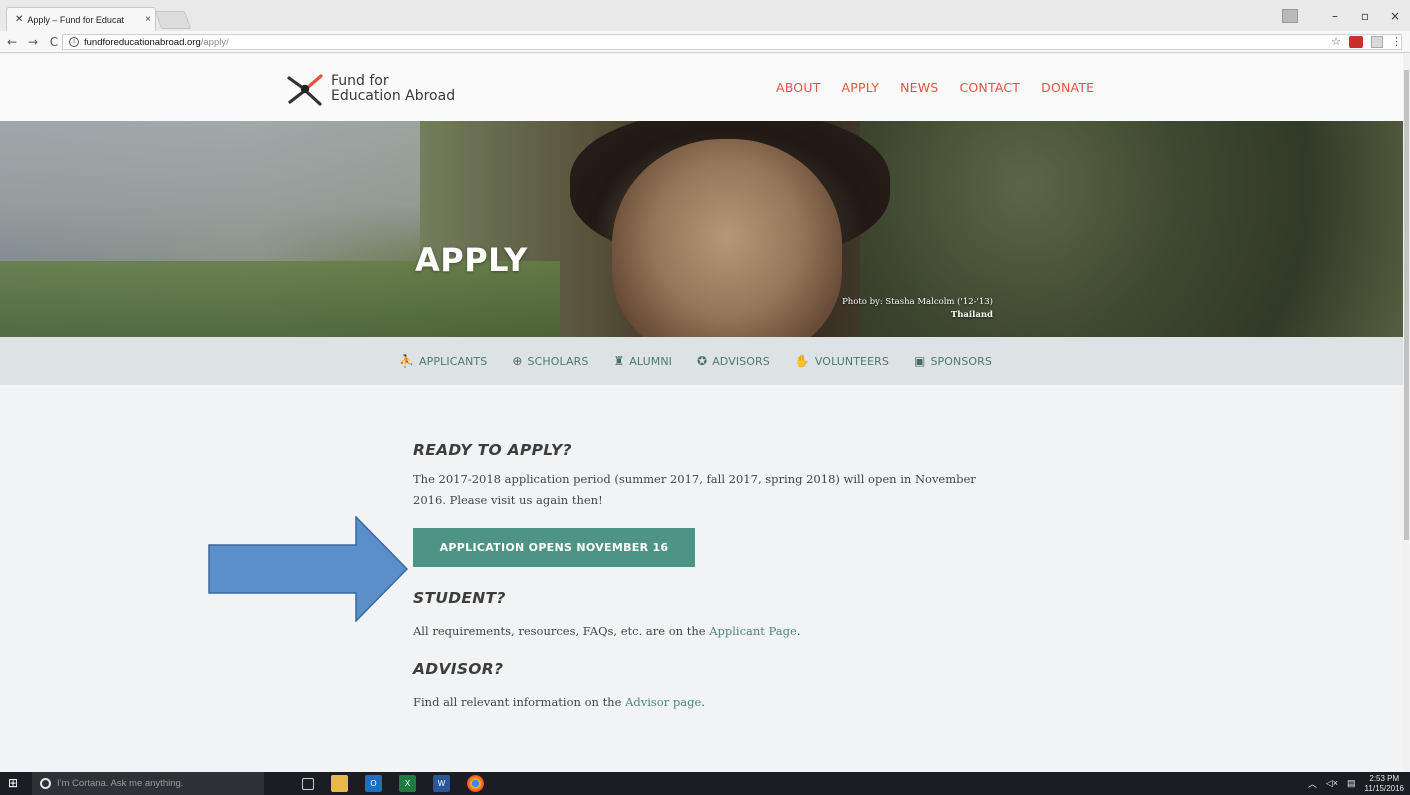 This screenshot has height=795, width=1410. Describe the element at coordinates (142, 42) in the screenshot. I see `url-host: fundforeducationabroad.org` at that location.